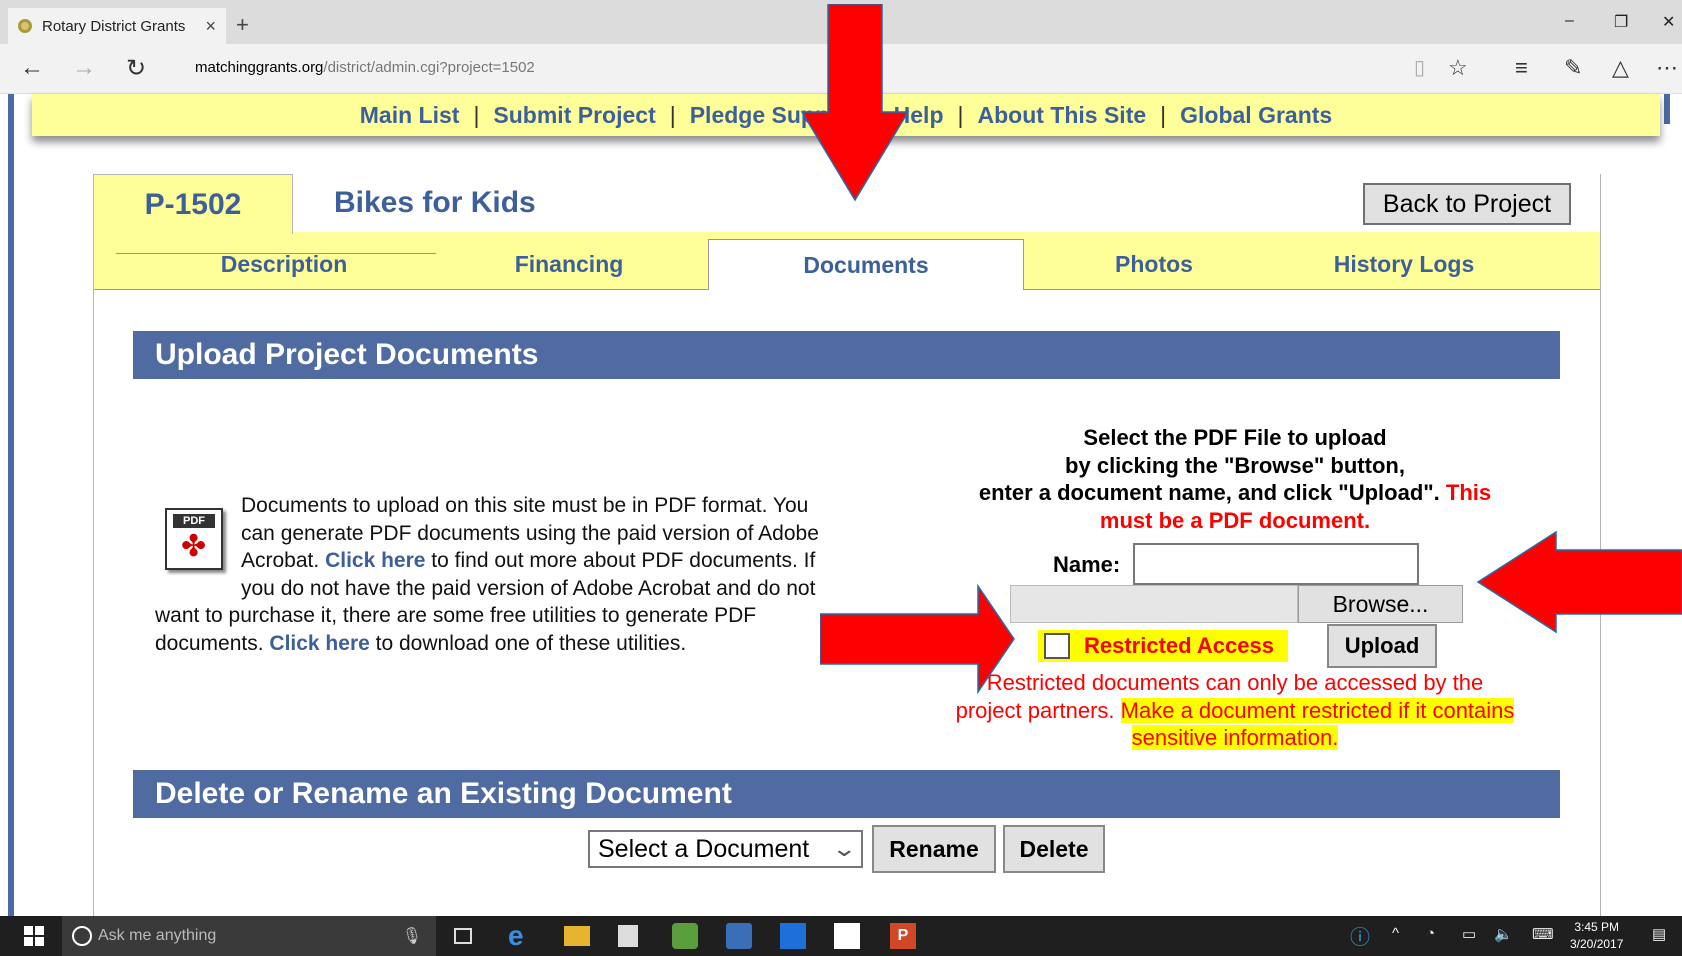 The width and height of the screenshot is (1682, 956). I want to click on instruction-line: Select the PDF File to upload, so click(1235, 437).